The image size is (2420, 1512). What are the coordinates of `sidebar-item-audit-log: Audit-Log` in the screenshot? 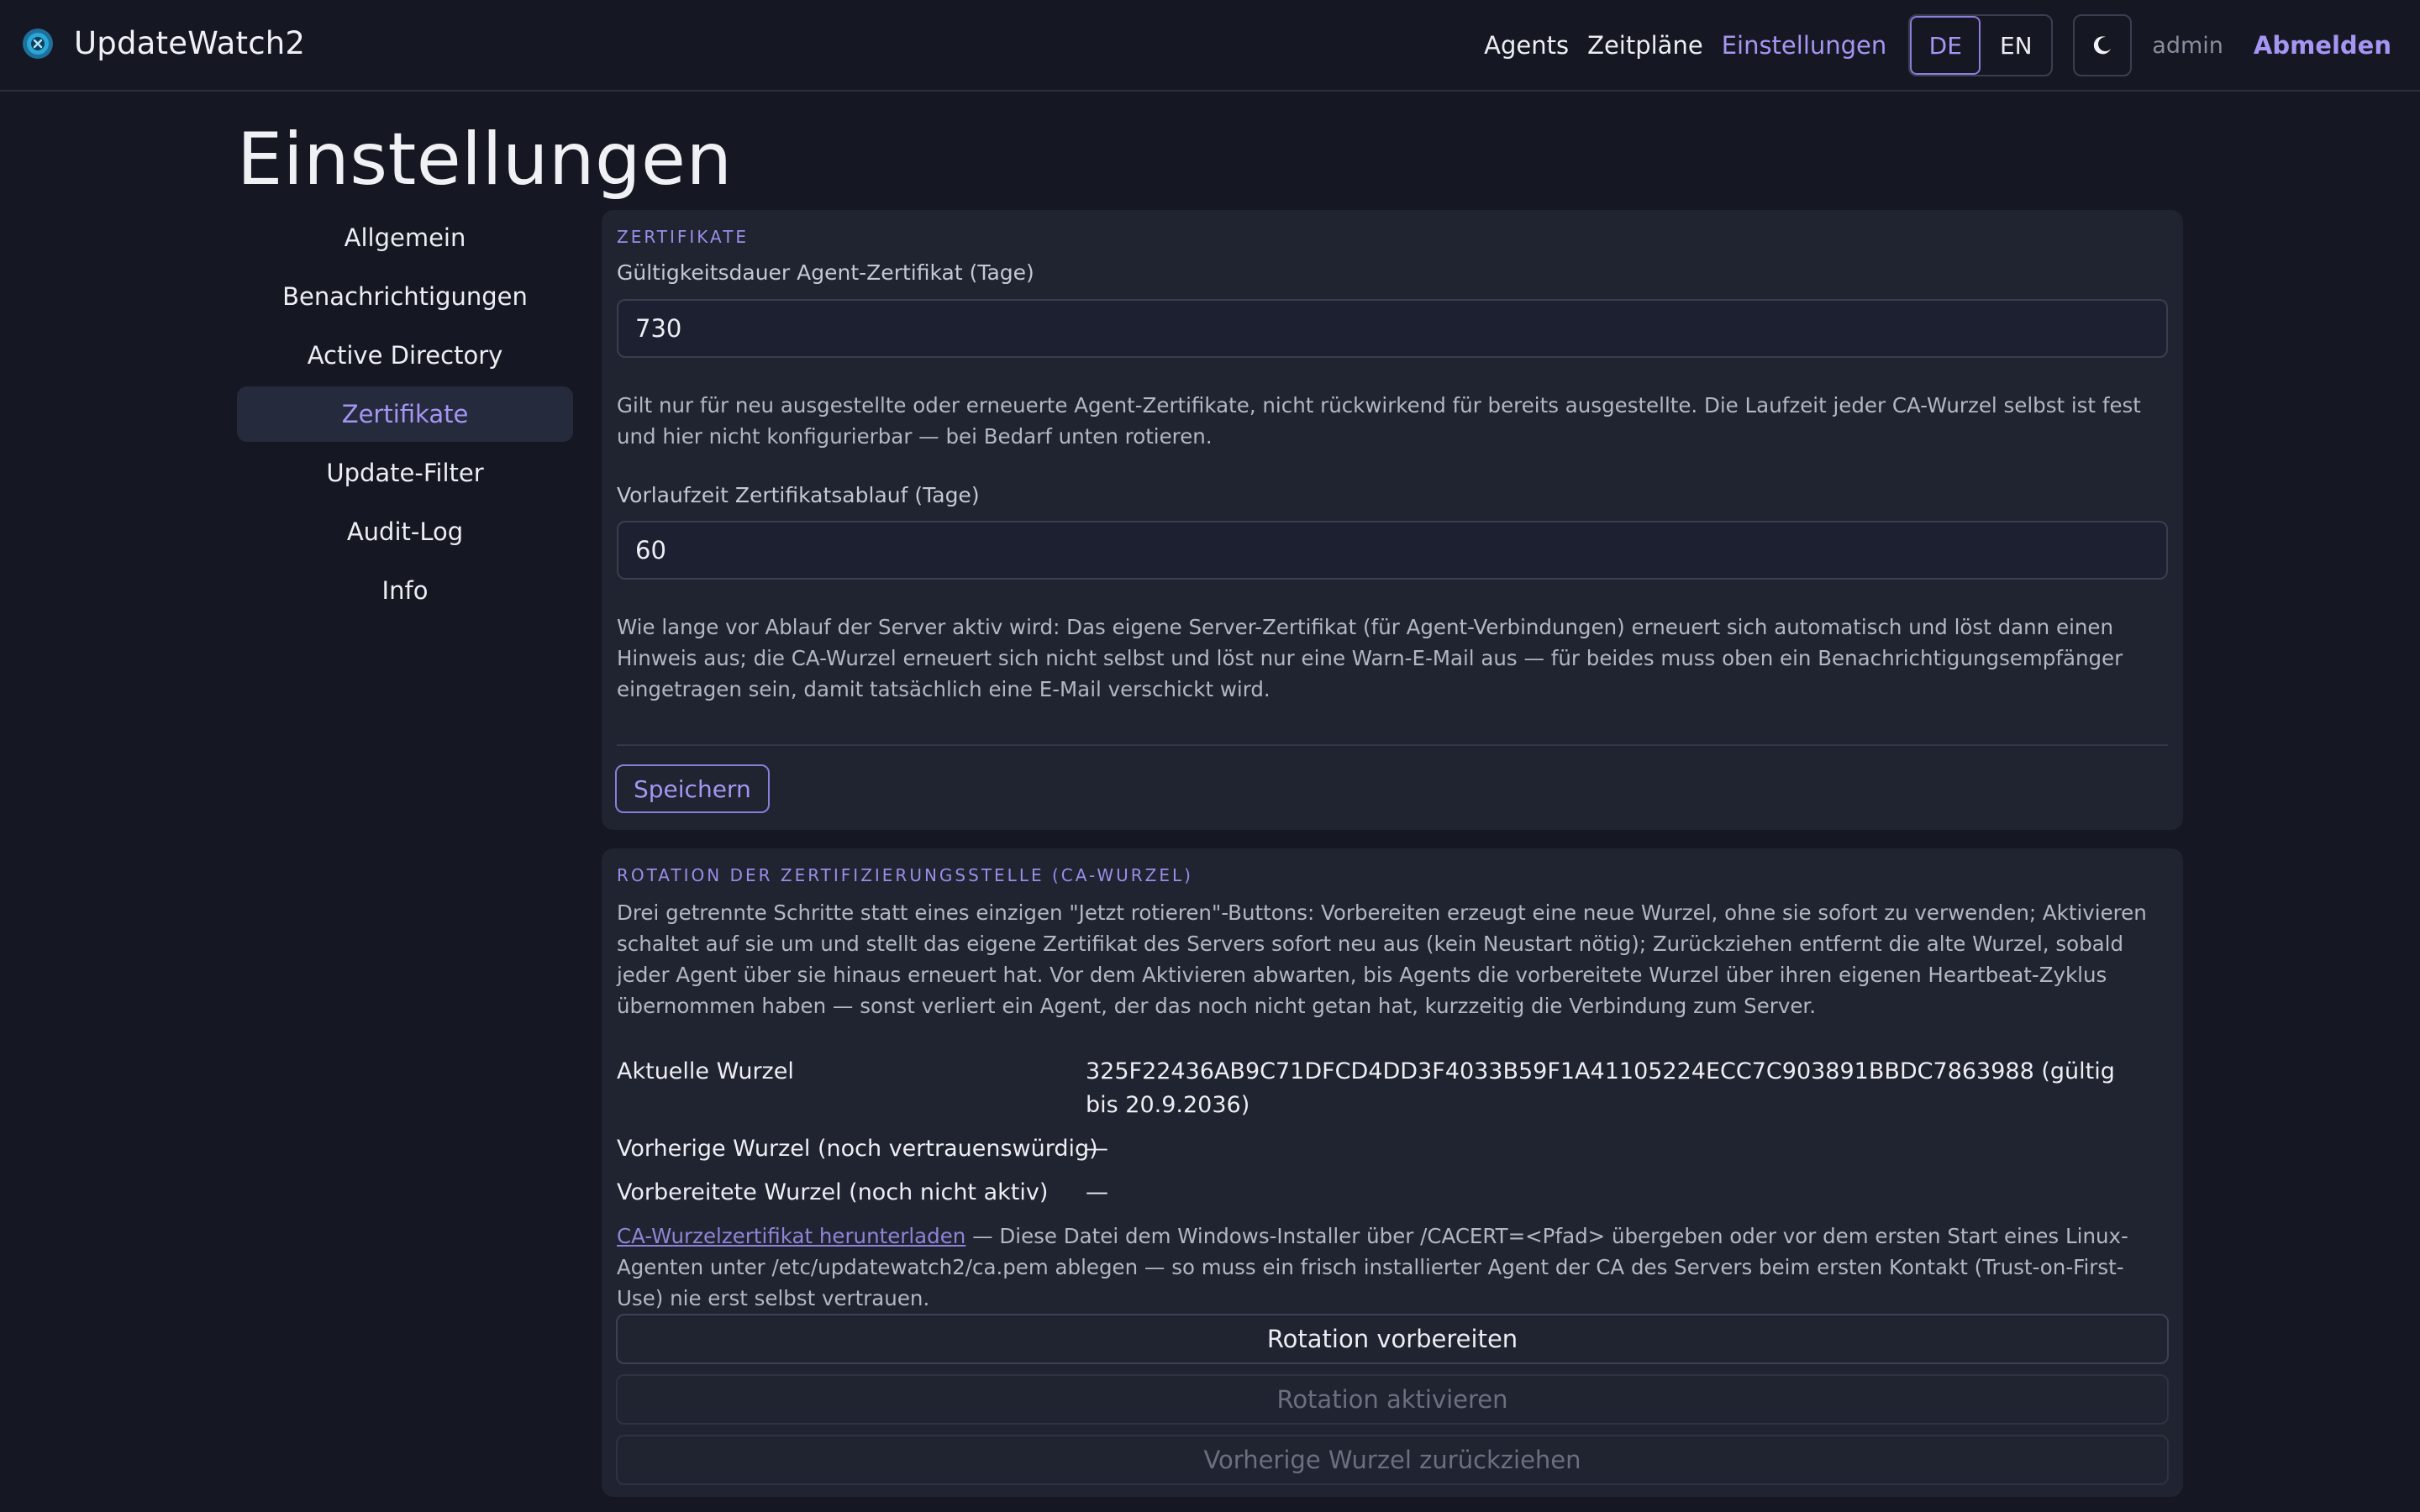 It's located at (405, 531).